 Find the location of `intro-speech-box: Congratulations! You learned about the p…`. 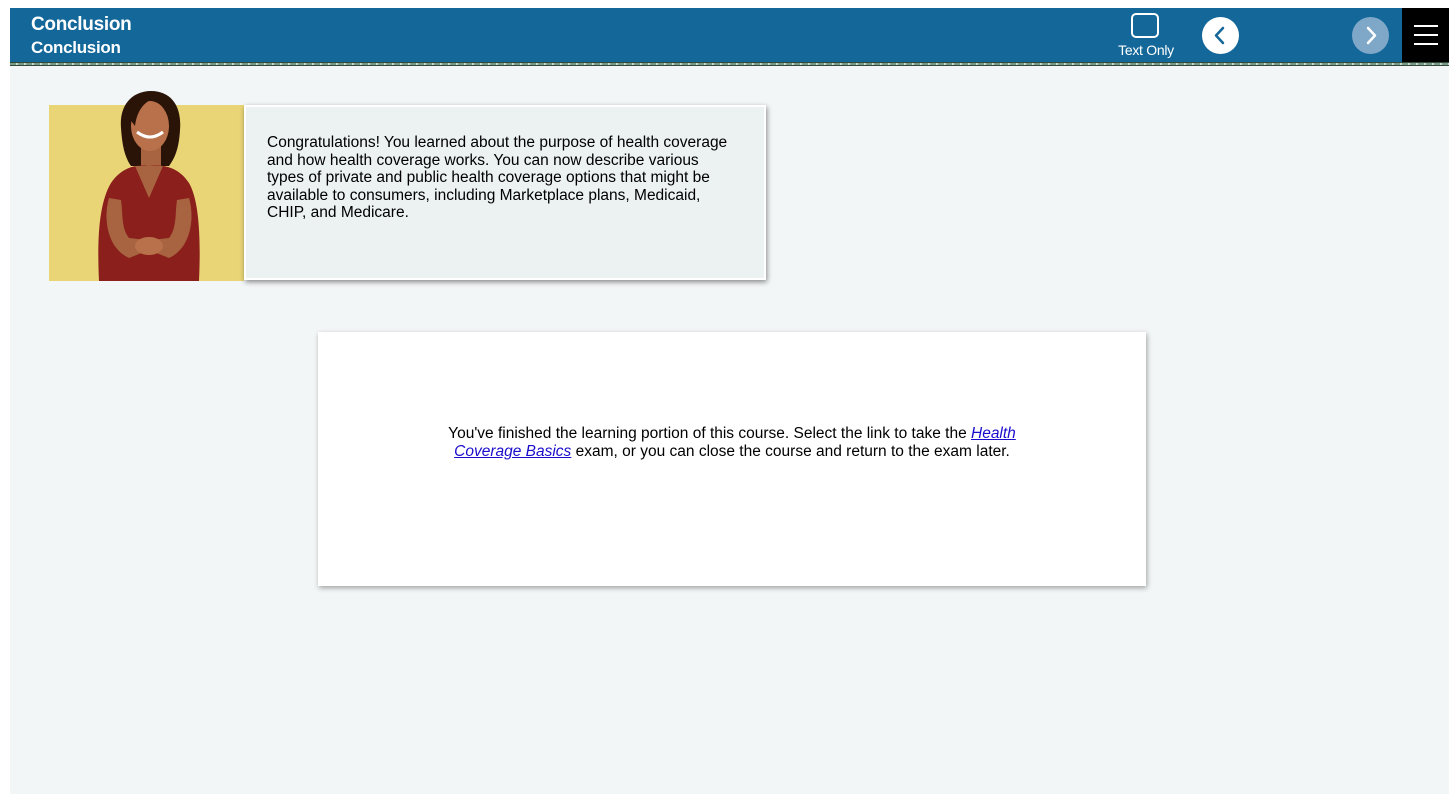

intro-speech-box: Congratulations! You learned about the p… is located at coordinates (505, 192).